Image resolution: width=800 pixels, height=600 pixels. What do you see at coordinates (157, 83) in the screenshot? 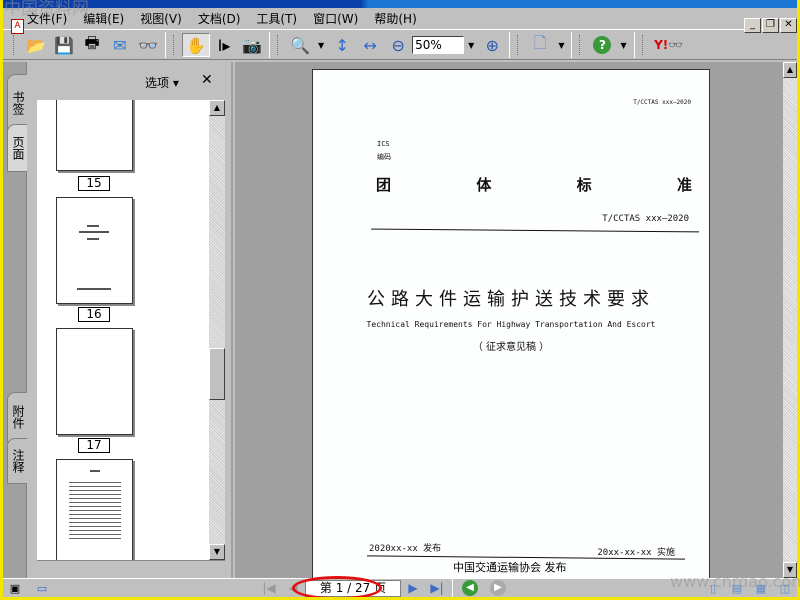
I see `options-label: 选项` at bounding box center [157, 83].